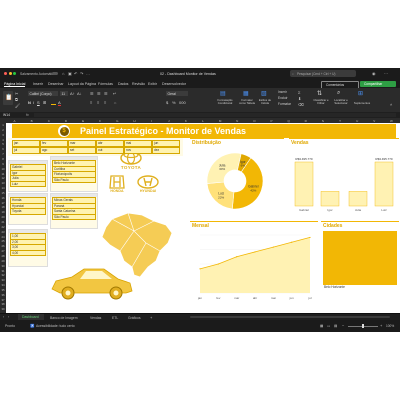  I want to click on column-header-n: N, so click(237, 121).